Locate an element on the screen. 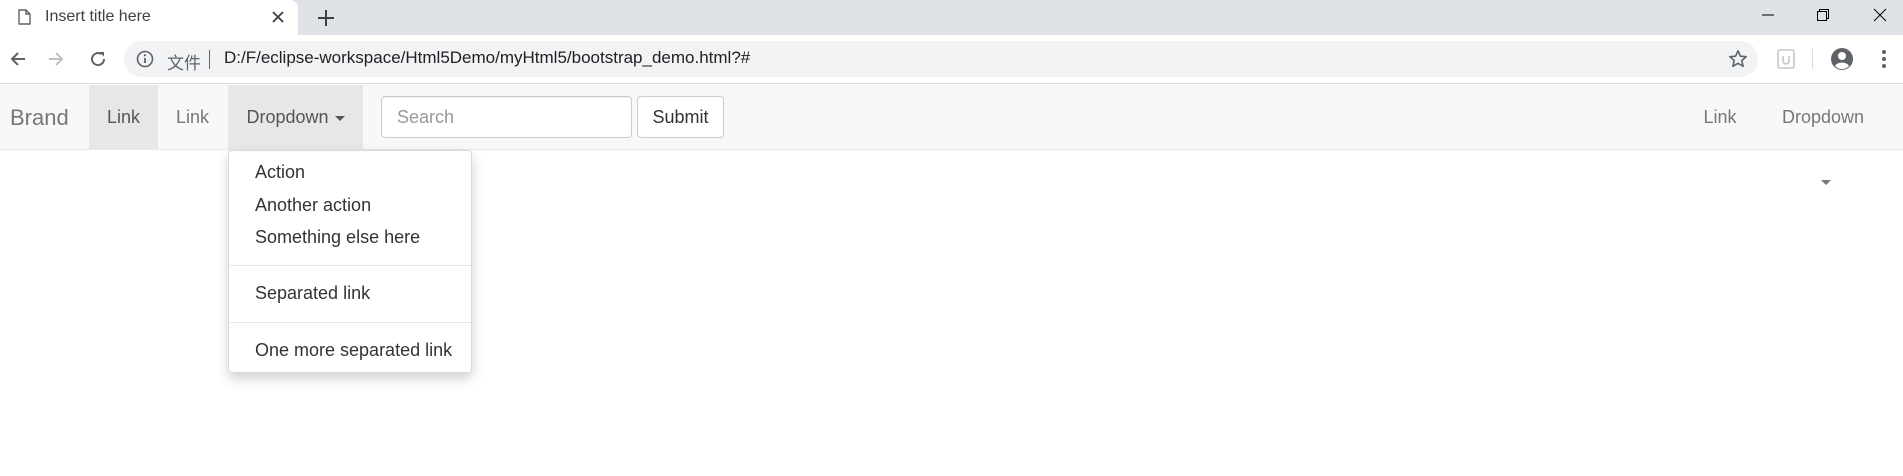 This screenshot has height=476, width=1903. nav-dropdown-toggle: Dropdown is located at coordinates (295, 117).